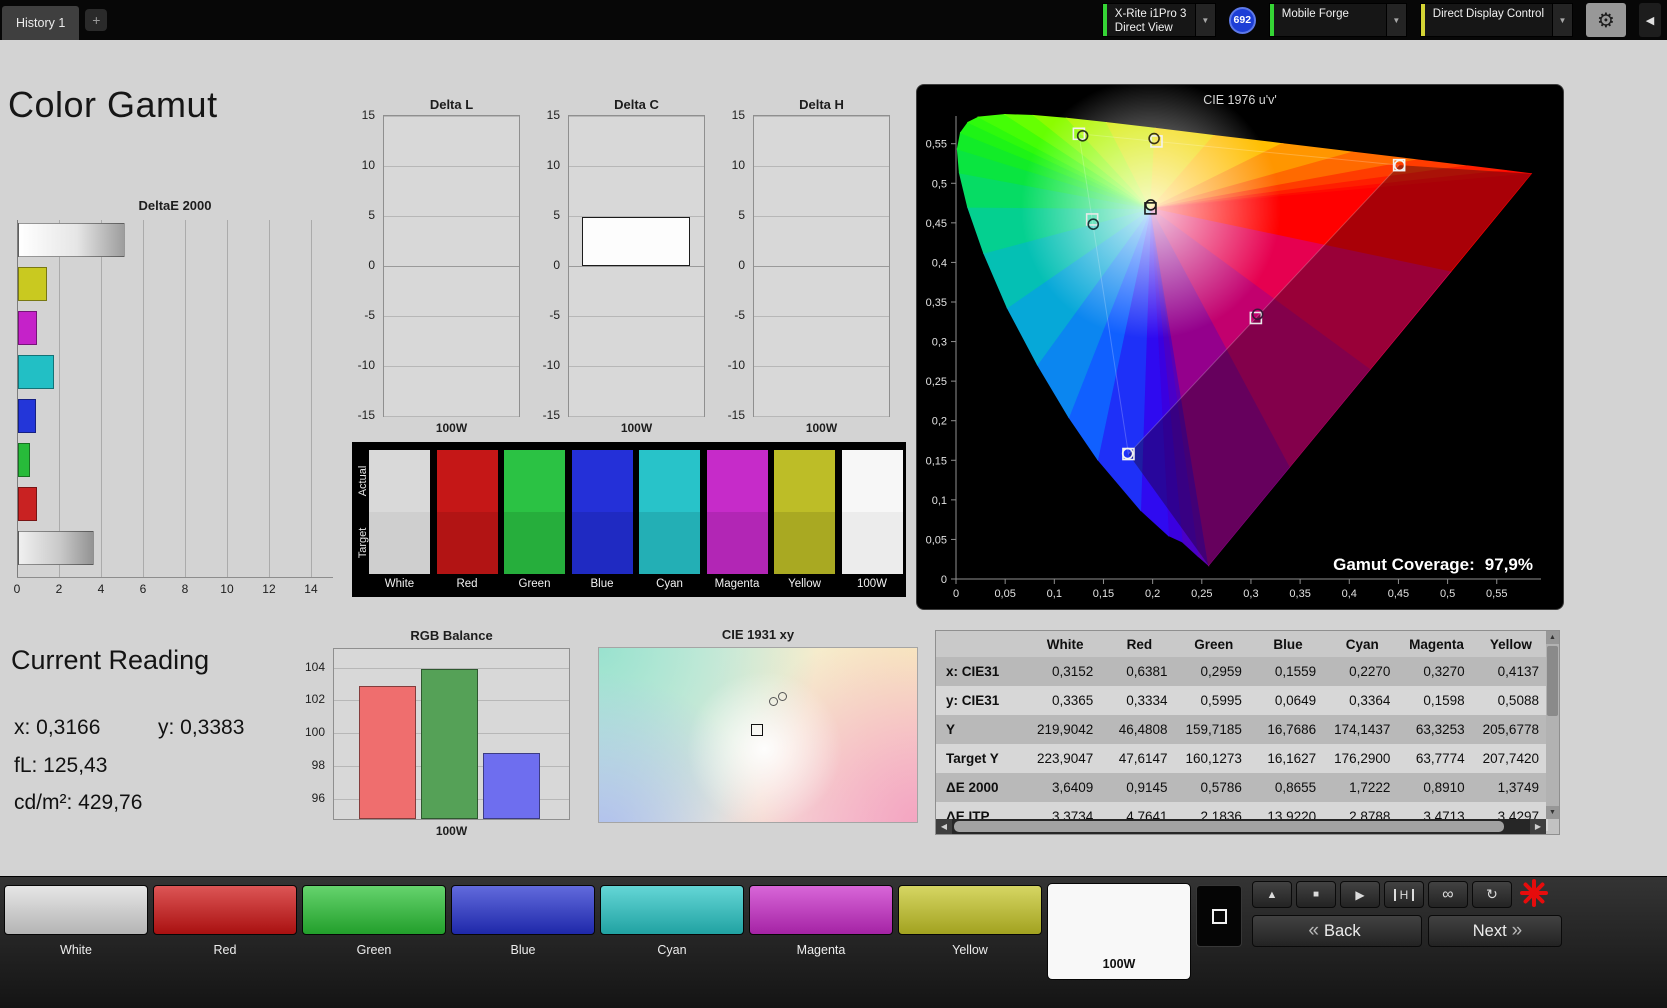 This screenshot has height=1008, width=1667. I want to click on scroll-right-button: ▶, so click(1538, 826).